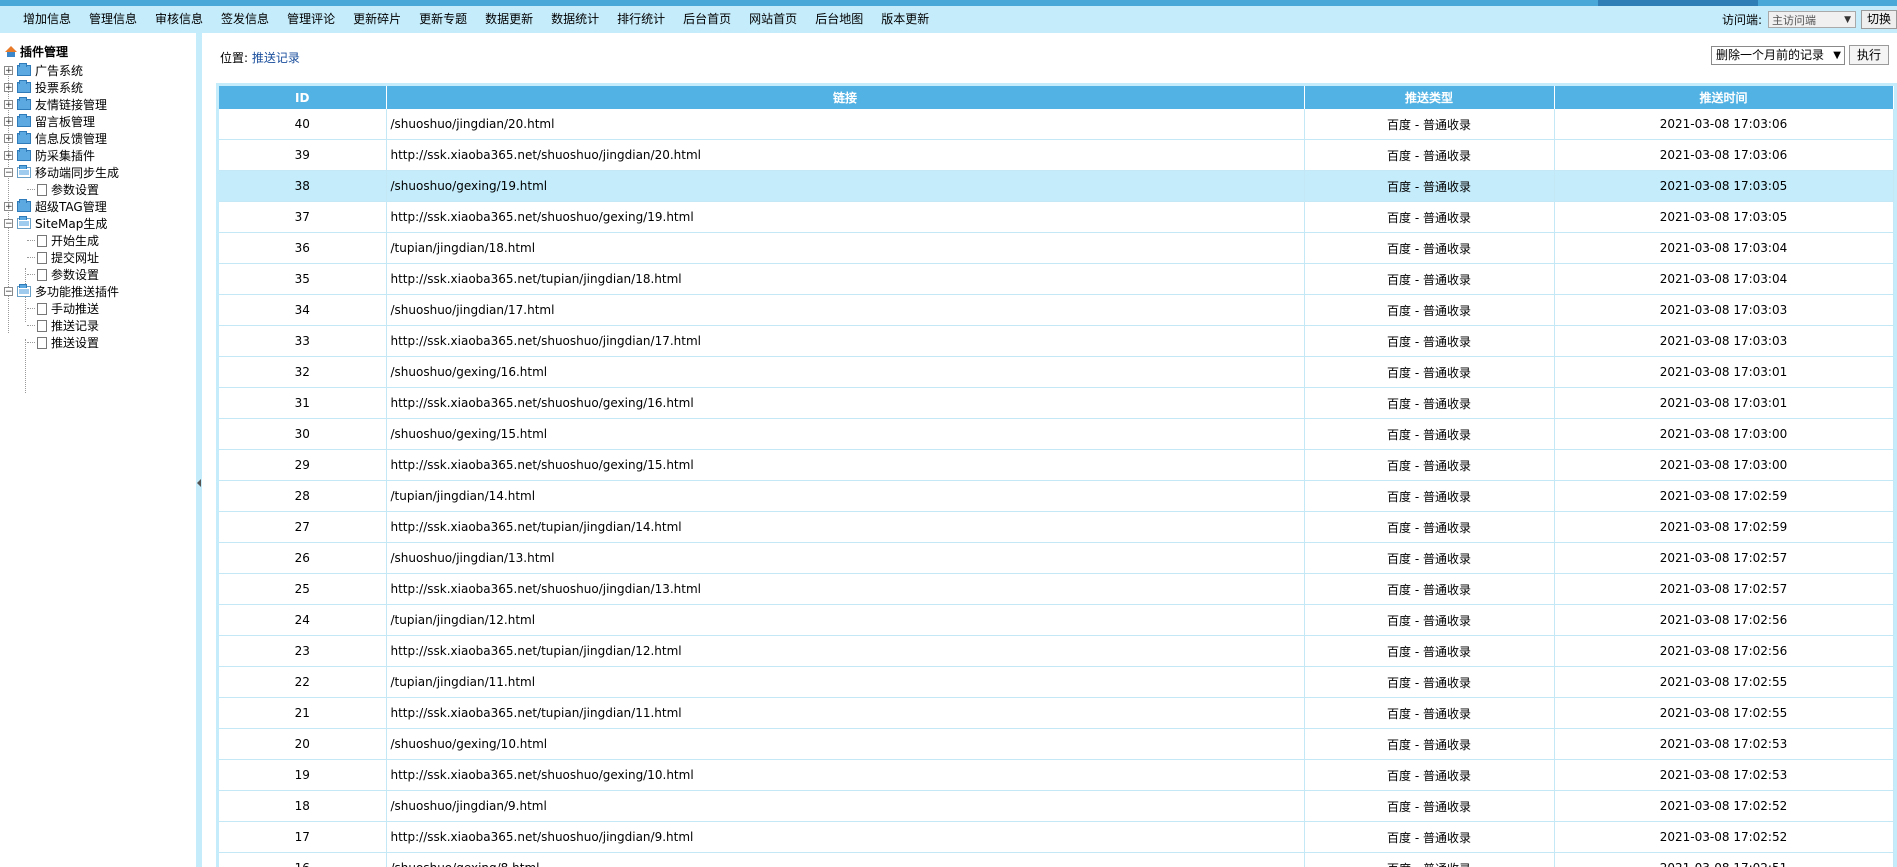 The height and width of the screenshot is (867, 1897). Describe the element at coordinates (509, 19) in the screenshot. I see `topnav-data-update: 数据更新` at that location.